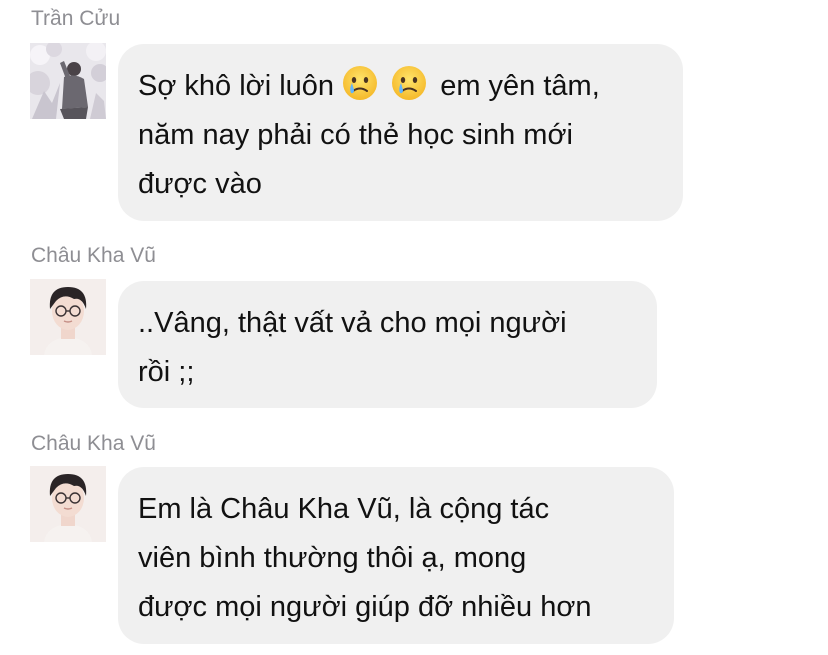  What do you see at coordinates (240, 86) in the screenshot?
I see `message-text: Sợ khô lời luôn` at bounding box center [240, 86].